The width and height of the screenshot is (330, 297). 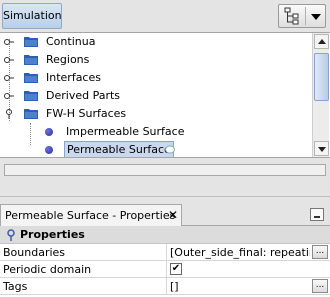 I want to click on pin-icon, so click(x=11, y=235).